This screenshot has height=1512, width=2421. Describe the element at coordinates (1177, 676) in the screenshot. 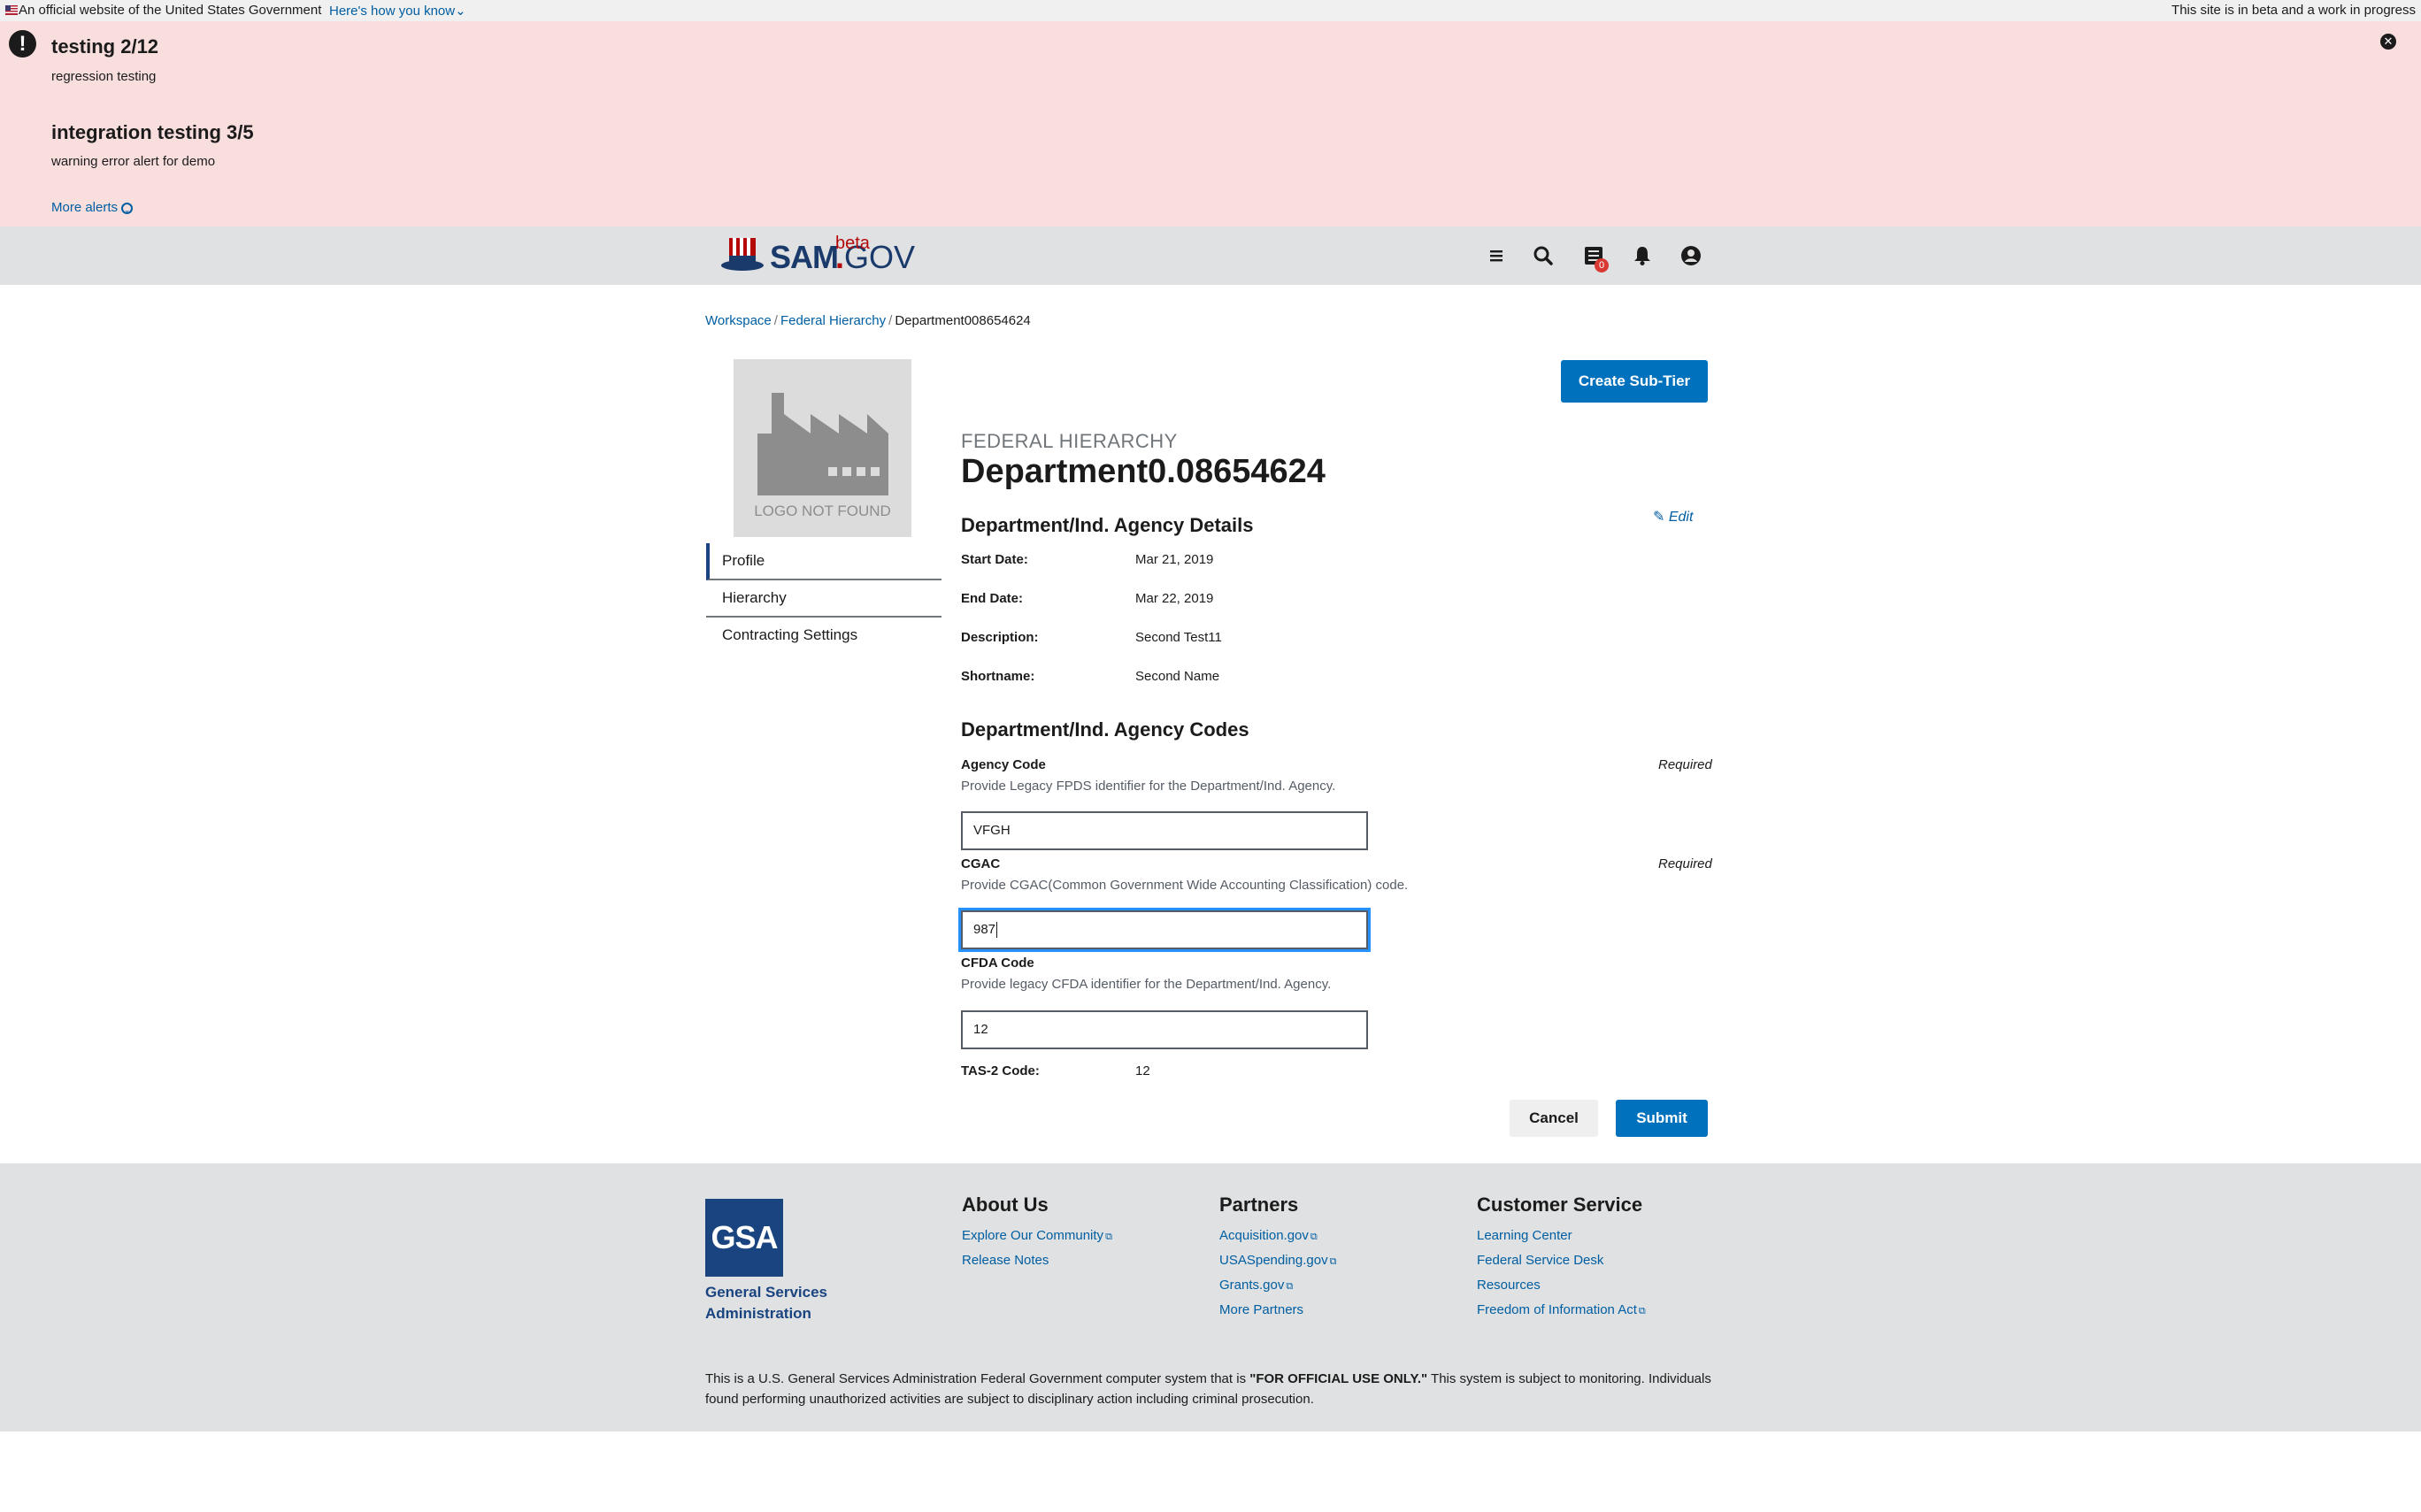

I see `shortname-value: Second Name` at that location.